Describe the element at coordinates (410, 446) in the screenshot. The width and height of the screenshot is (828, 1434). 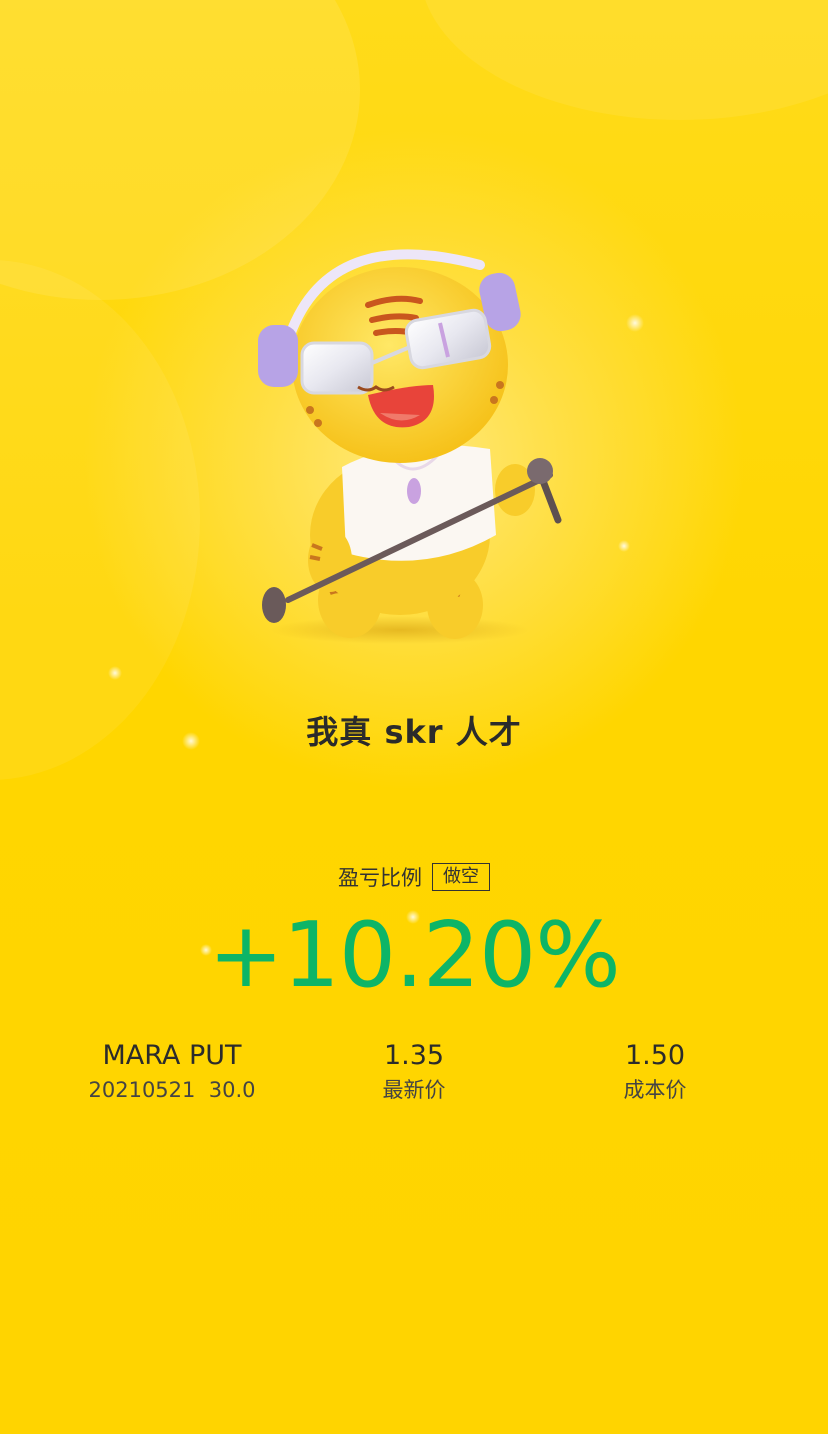
I see `tiger-mascot-singing-icon` at that location.